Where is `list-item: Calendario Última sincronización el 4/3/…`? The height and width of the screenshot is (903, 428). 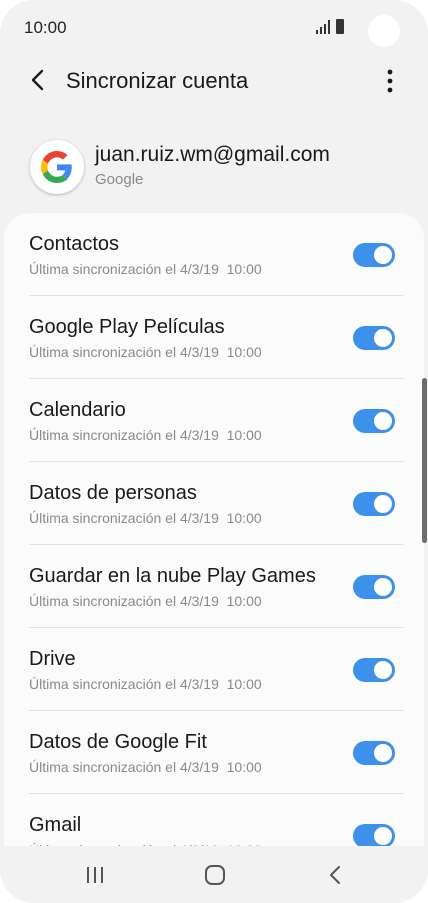
list-item: Calendario Última sincronización el 4/3/… is located at coordinates (214, 420).